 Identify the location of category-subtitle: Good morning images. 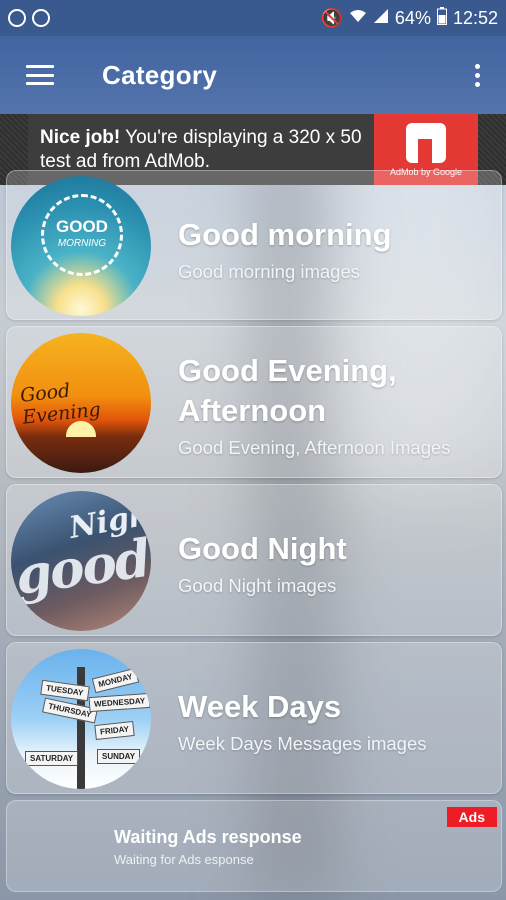
(269, 271).